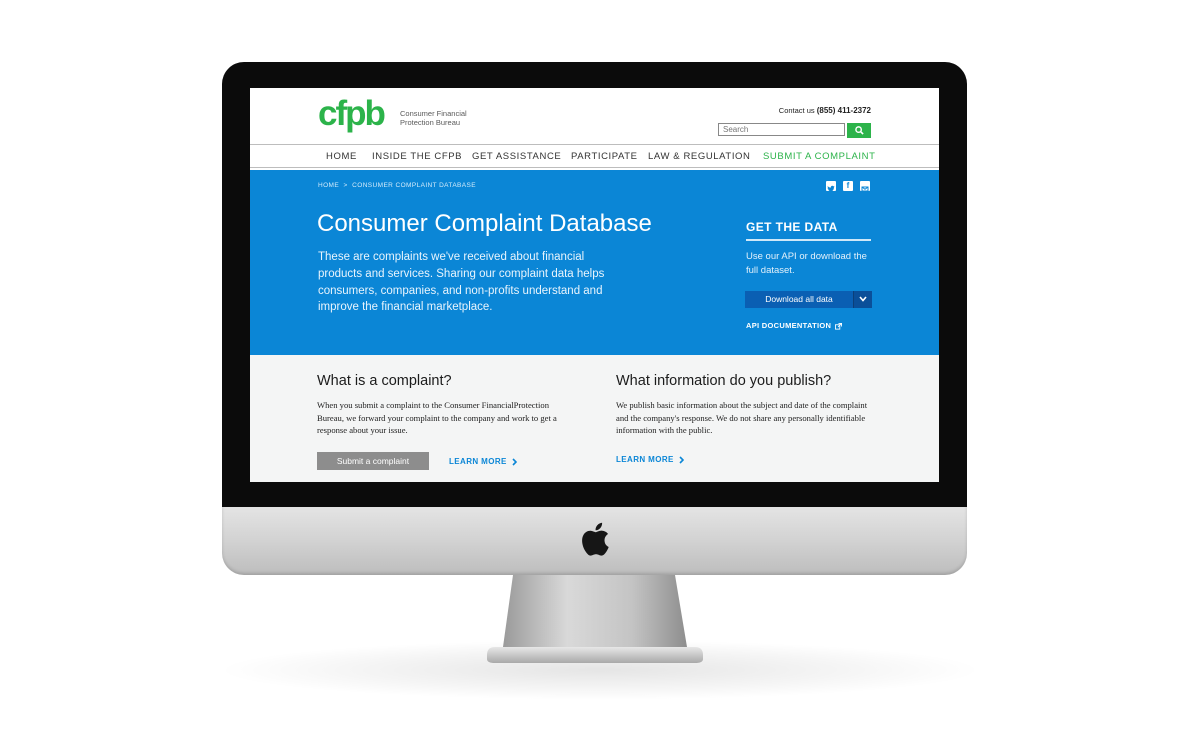  What do you see at coordinates (781, 129) in the screenshot?
I see `search-input` at bounding box center [781, 129].